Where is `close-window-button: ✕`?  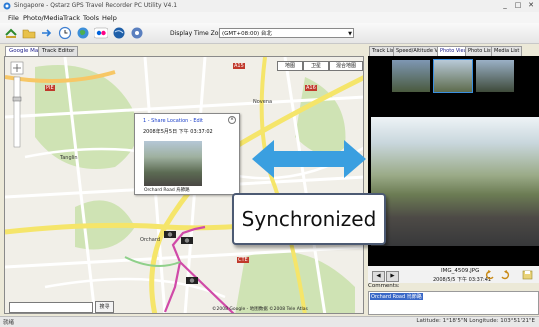
close-window-button: ✕ is located at coordinates (531, 5).